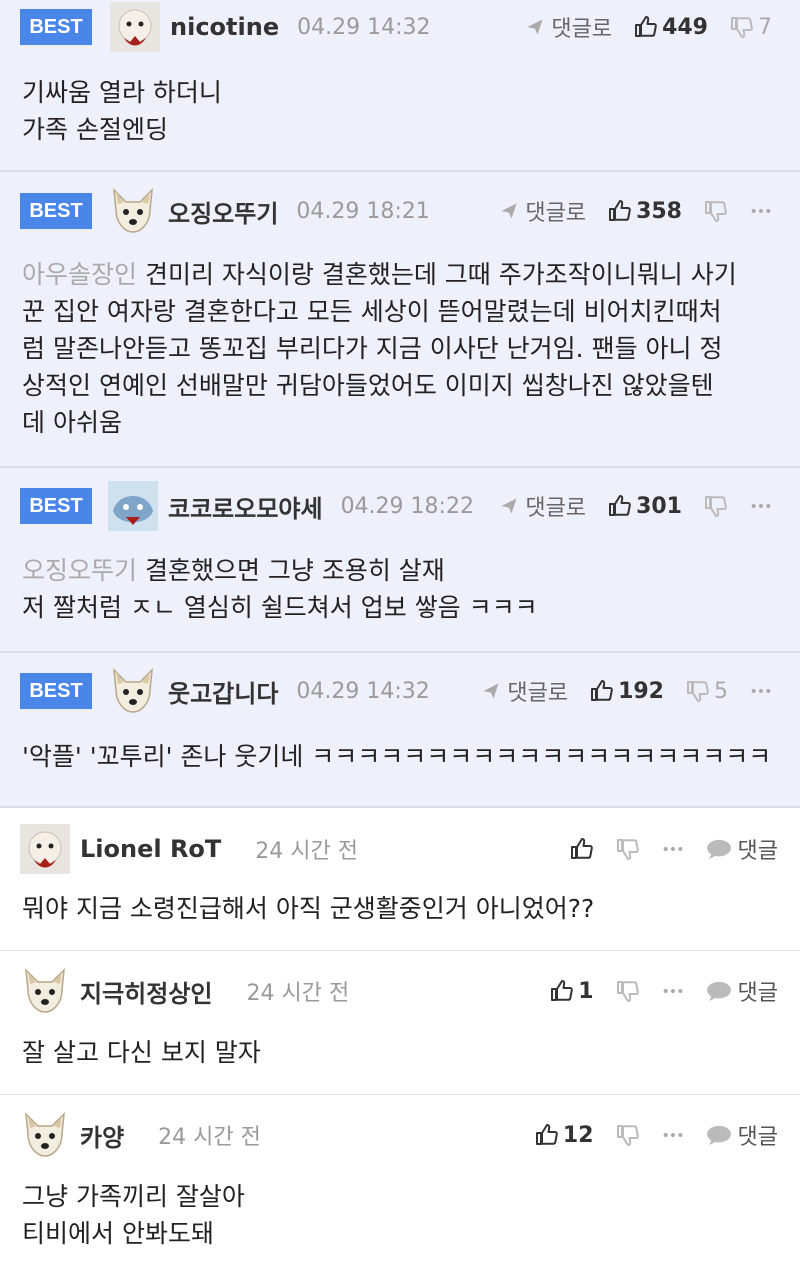  Describe the element at coordinates (79, 570) in the screenshot. I see `mention: 오징오뚜기` at that location.